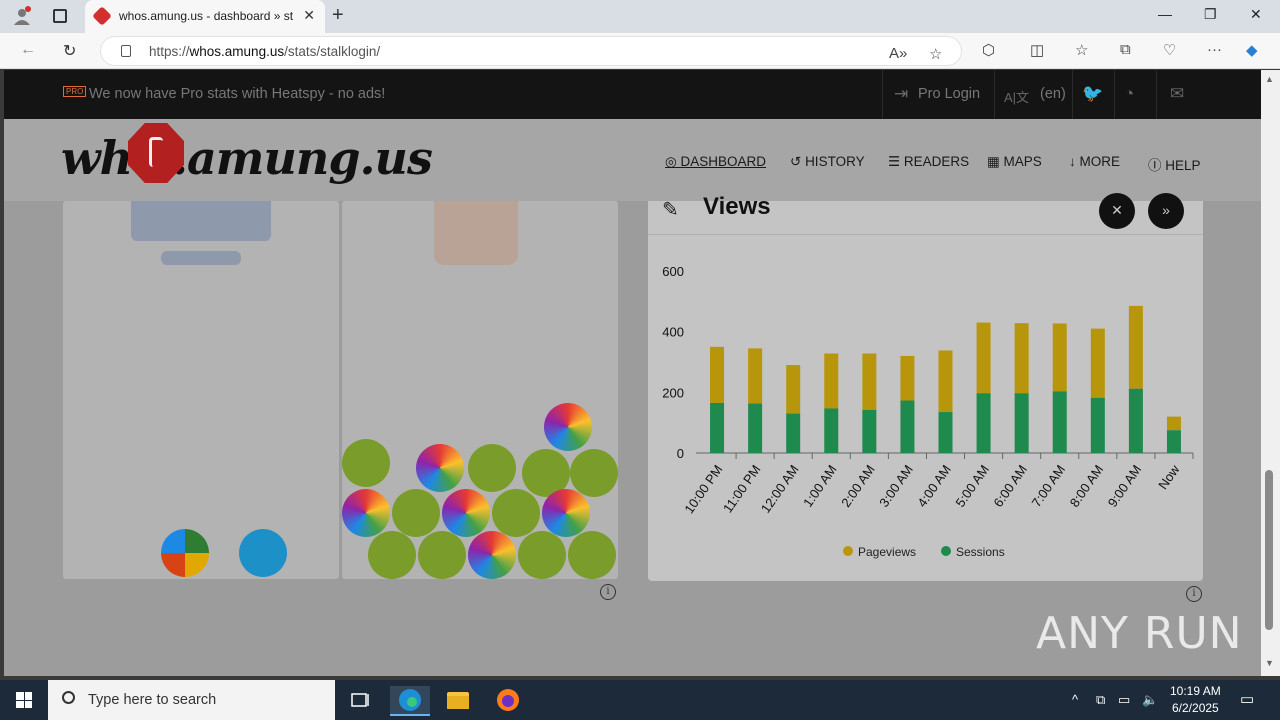 Image resolution: width=1280 pixels, height=720 pixels. I want to click on url-text: https://whos.amung.us/stats/stalklogin/, so click(265, 51).